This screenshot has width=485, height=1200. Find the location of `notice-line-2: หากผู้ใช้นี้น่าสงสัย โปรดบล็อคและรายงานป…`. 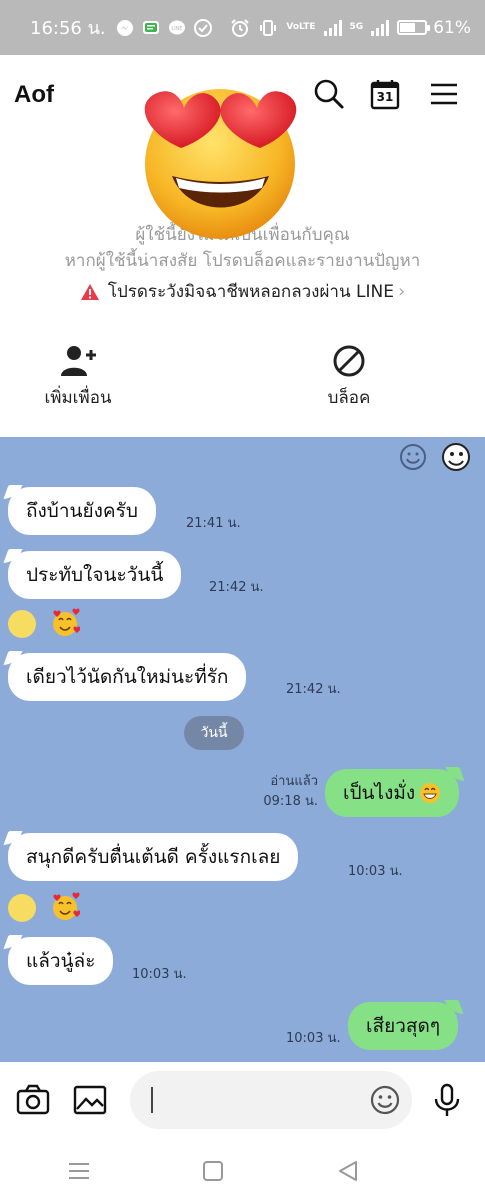

notice-line-2: หากผู้ใช้นี้น่าสงสัย โปรดบล็อคและรายงานป… is located at coordinates (242, 261).